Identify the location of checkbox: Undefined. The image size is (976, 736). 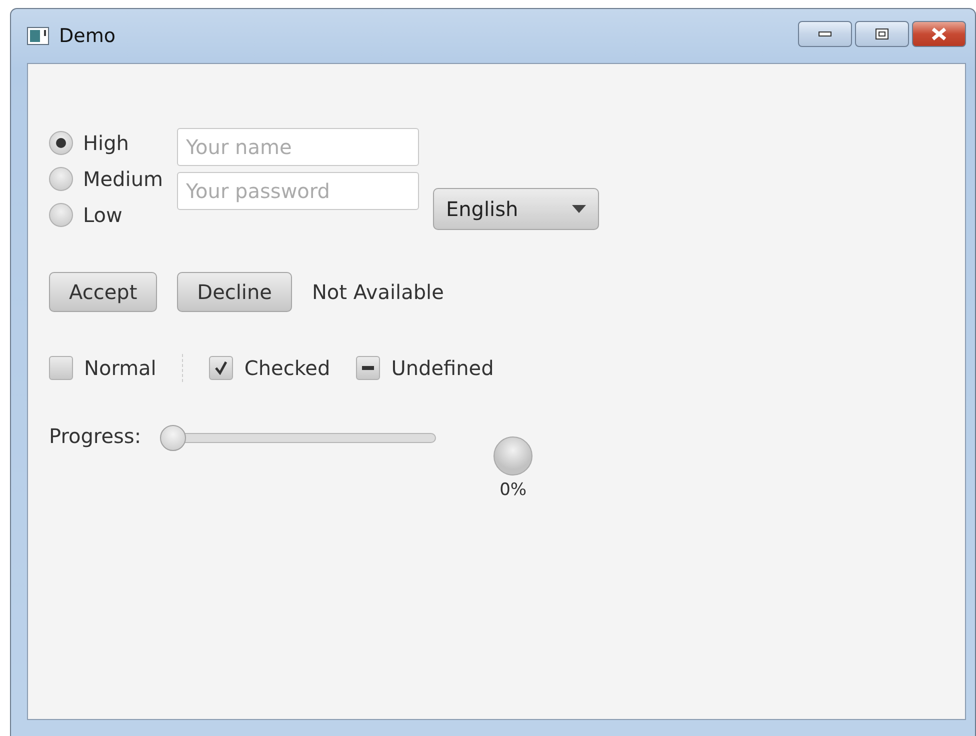
(425, 368).